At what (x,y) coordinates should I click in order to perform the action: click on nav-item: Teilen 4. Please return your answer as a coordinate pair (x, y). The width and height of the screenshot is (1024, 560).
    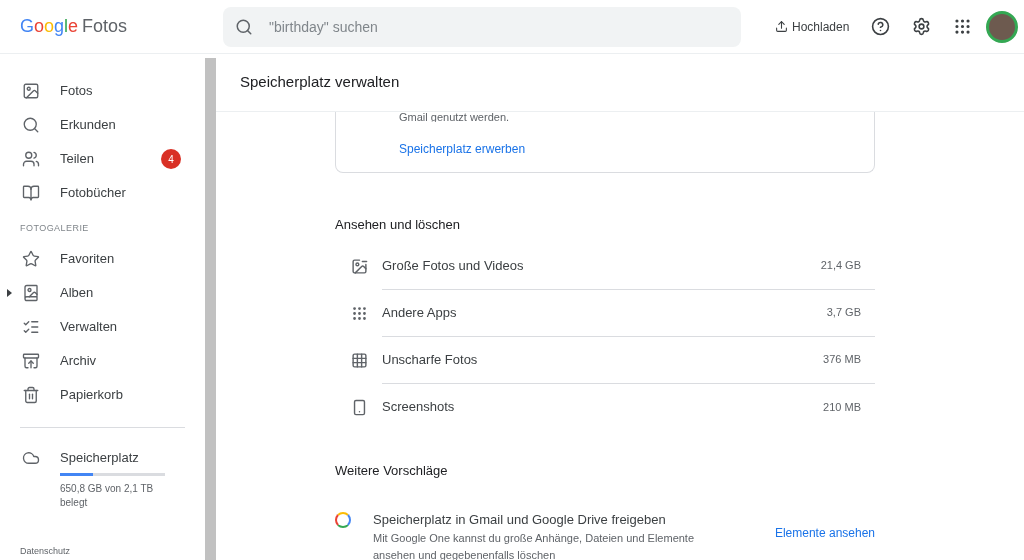
    Looking at the image, I should click on (102, 159).